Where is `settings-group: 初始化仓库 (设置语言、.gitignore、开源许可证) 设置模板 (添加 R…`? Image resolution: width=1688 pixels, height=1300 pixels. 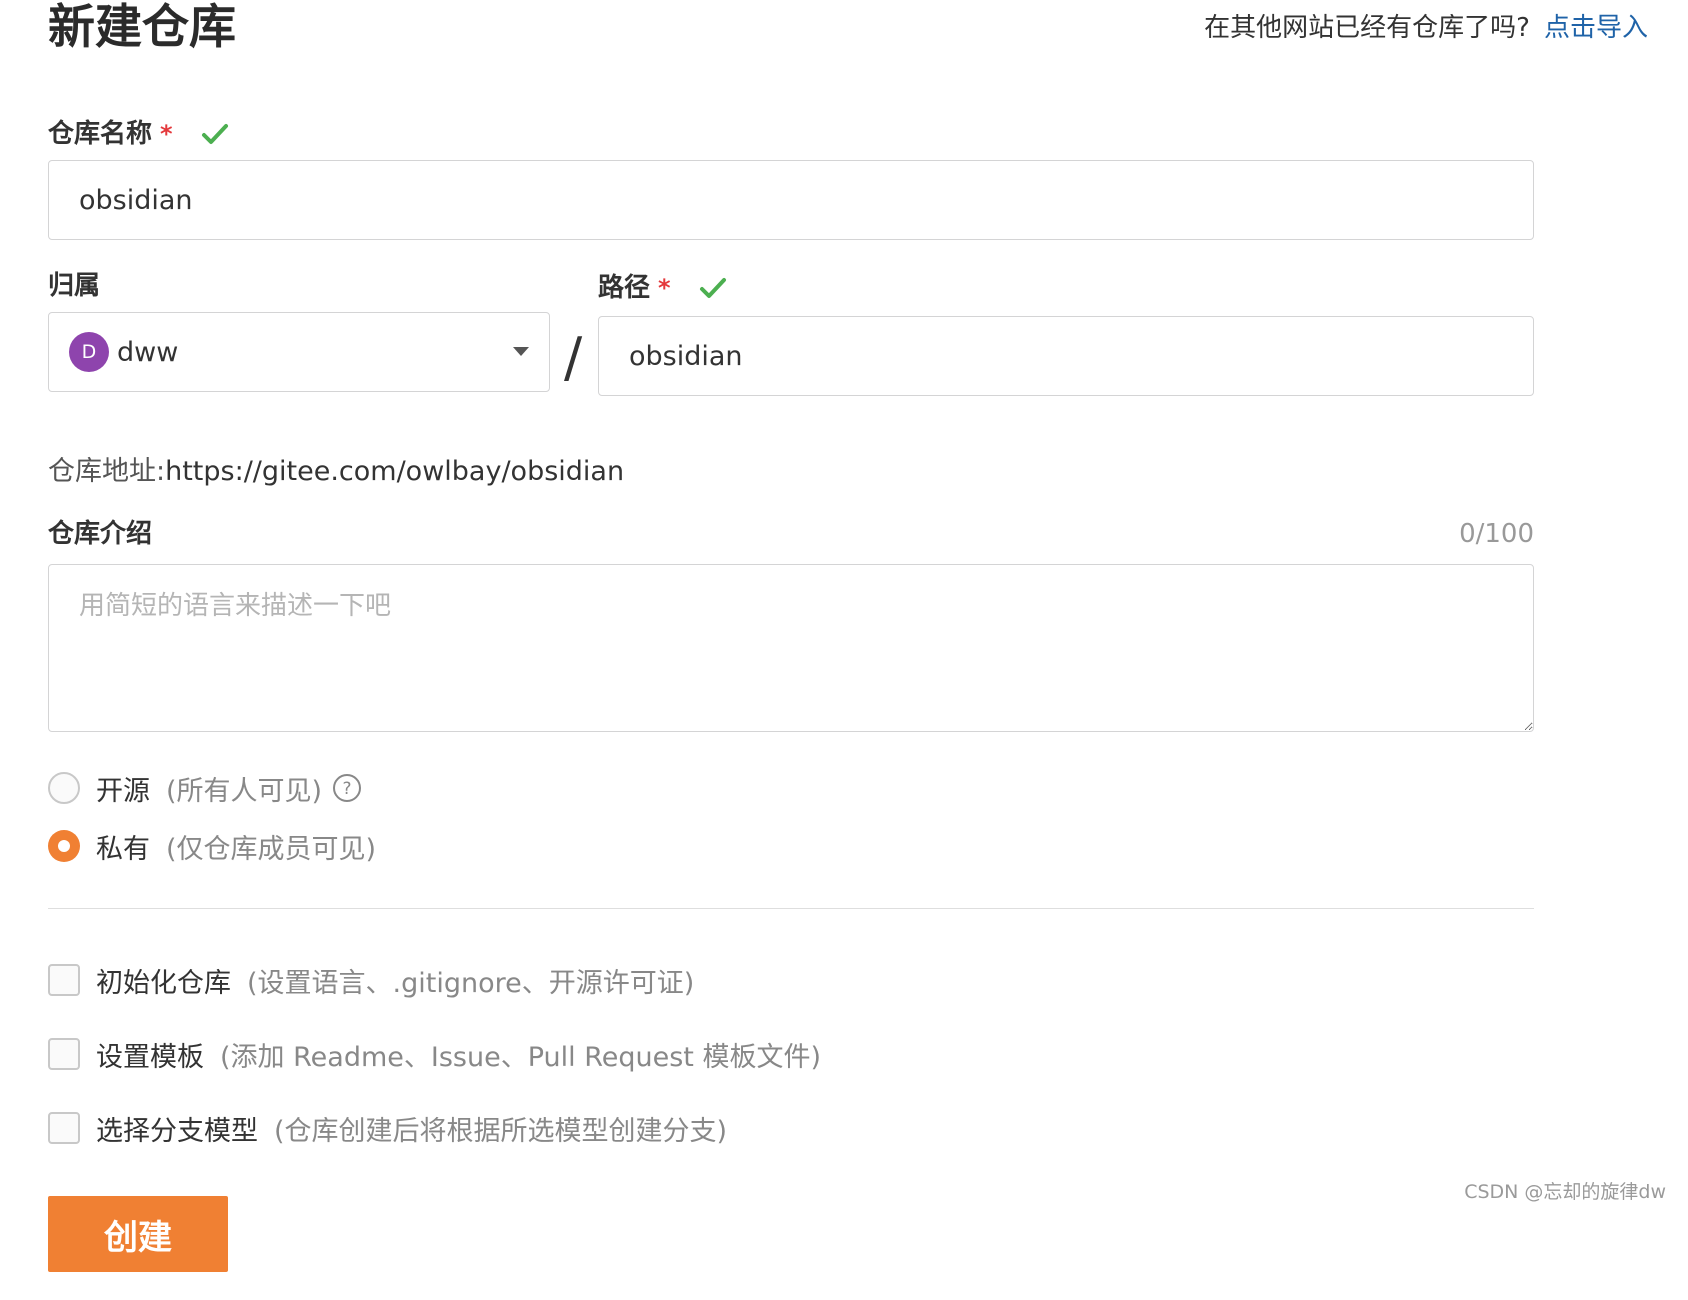
settings-group: 初始化仓库 (设置语言、.gitignore、开源许可证) 设置模板 (添加 R… is located at coordinates (434, 1054).